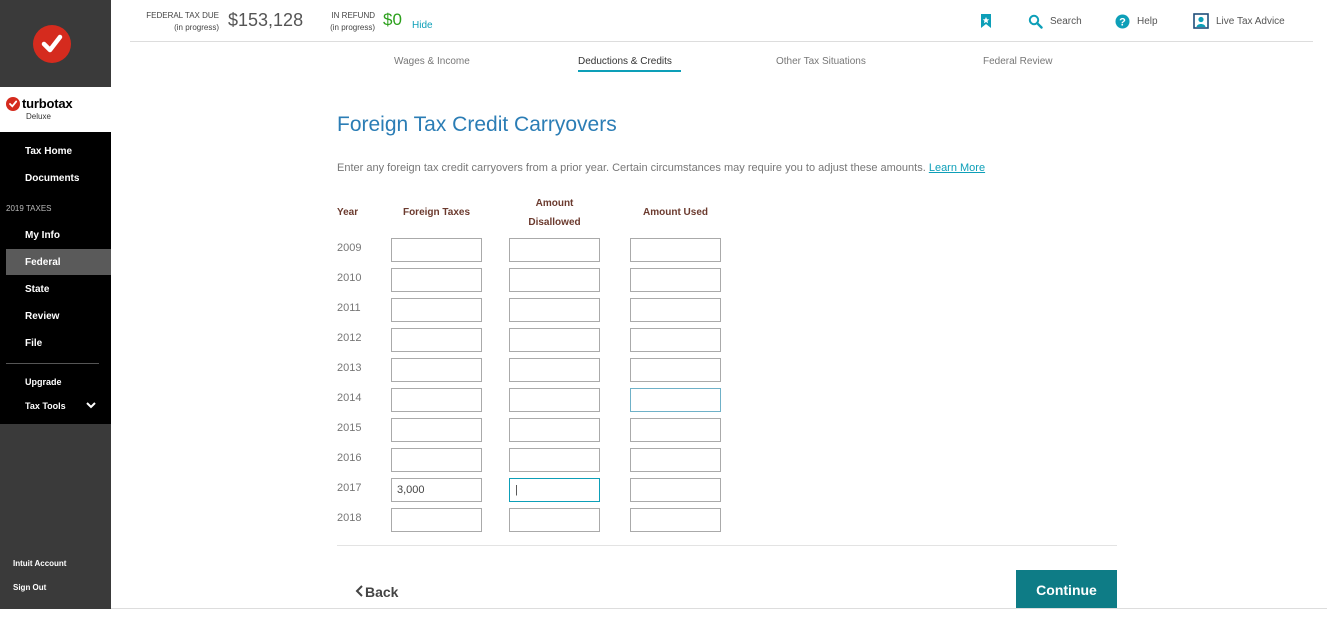 The width and height of the screenshot is (1327, 621). I want to click on page-title: Foreign Tax Credit Carryovers, so click(477, 124).